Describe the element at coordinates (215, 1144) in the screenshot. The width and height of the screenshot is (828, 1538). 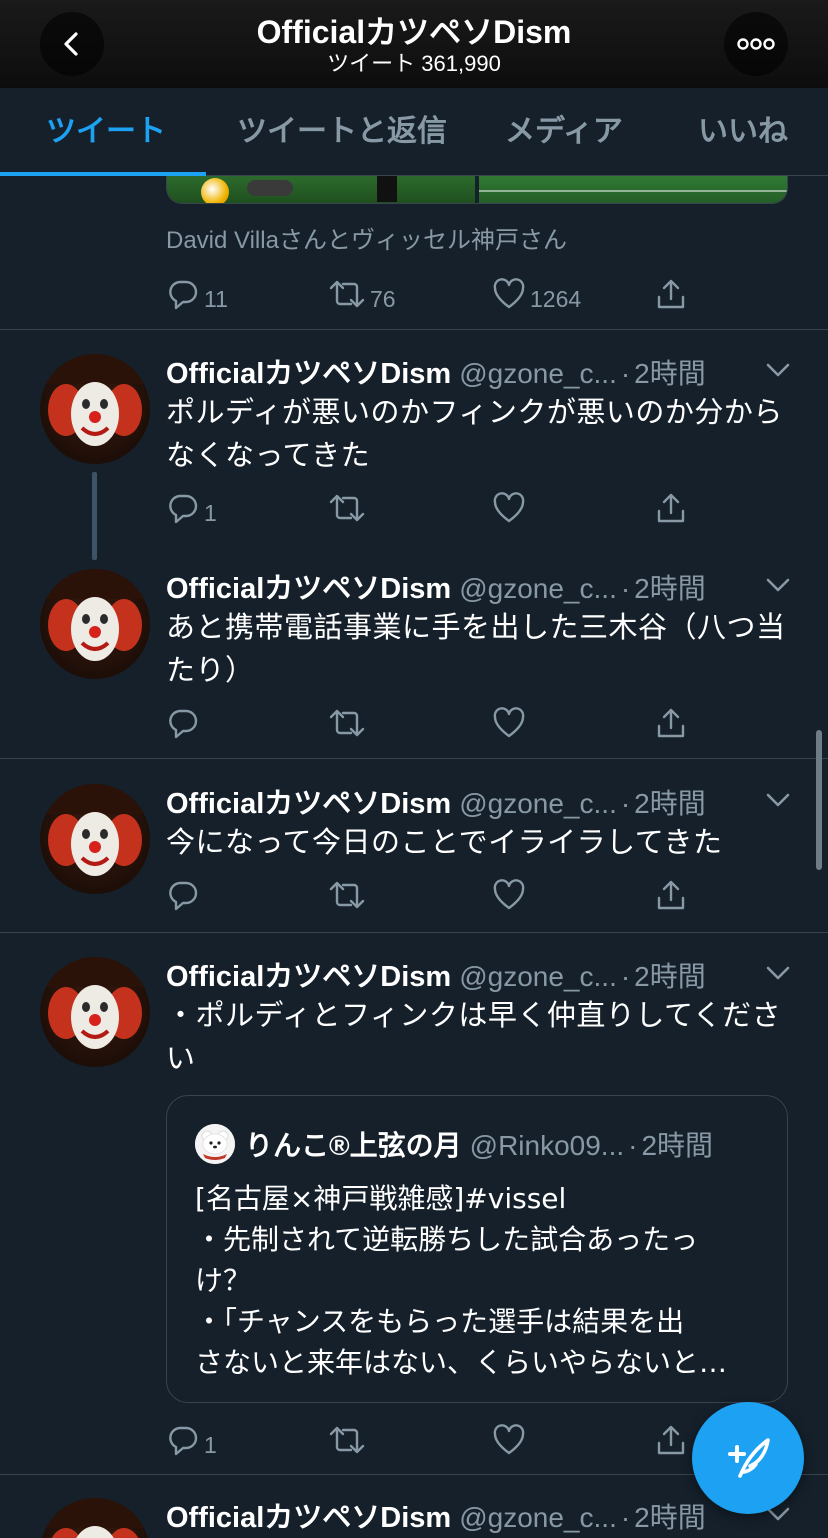
I see `quoted-avatar` at that location.